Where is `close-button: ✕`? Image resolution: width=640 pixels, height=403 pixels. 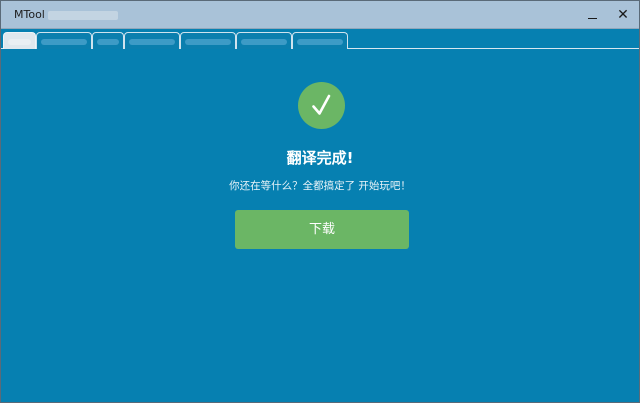
close-button: ✕ is located at coordinates (623, 15).